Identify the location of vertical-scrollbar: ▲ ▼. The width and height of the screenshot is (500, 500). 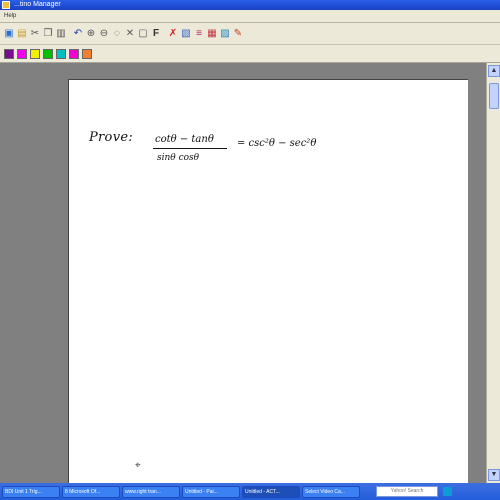
(493, 273).